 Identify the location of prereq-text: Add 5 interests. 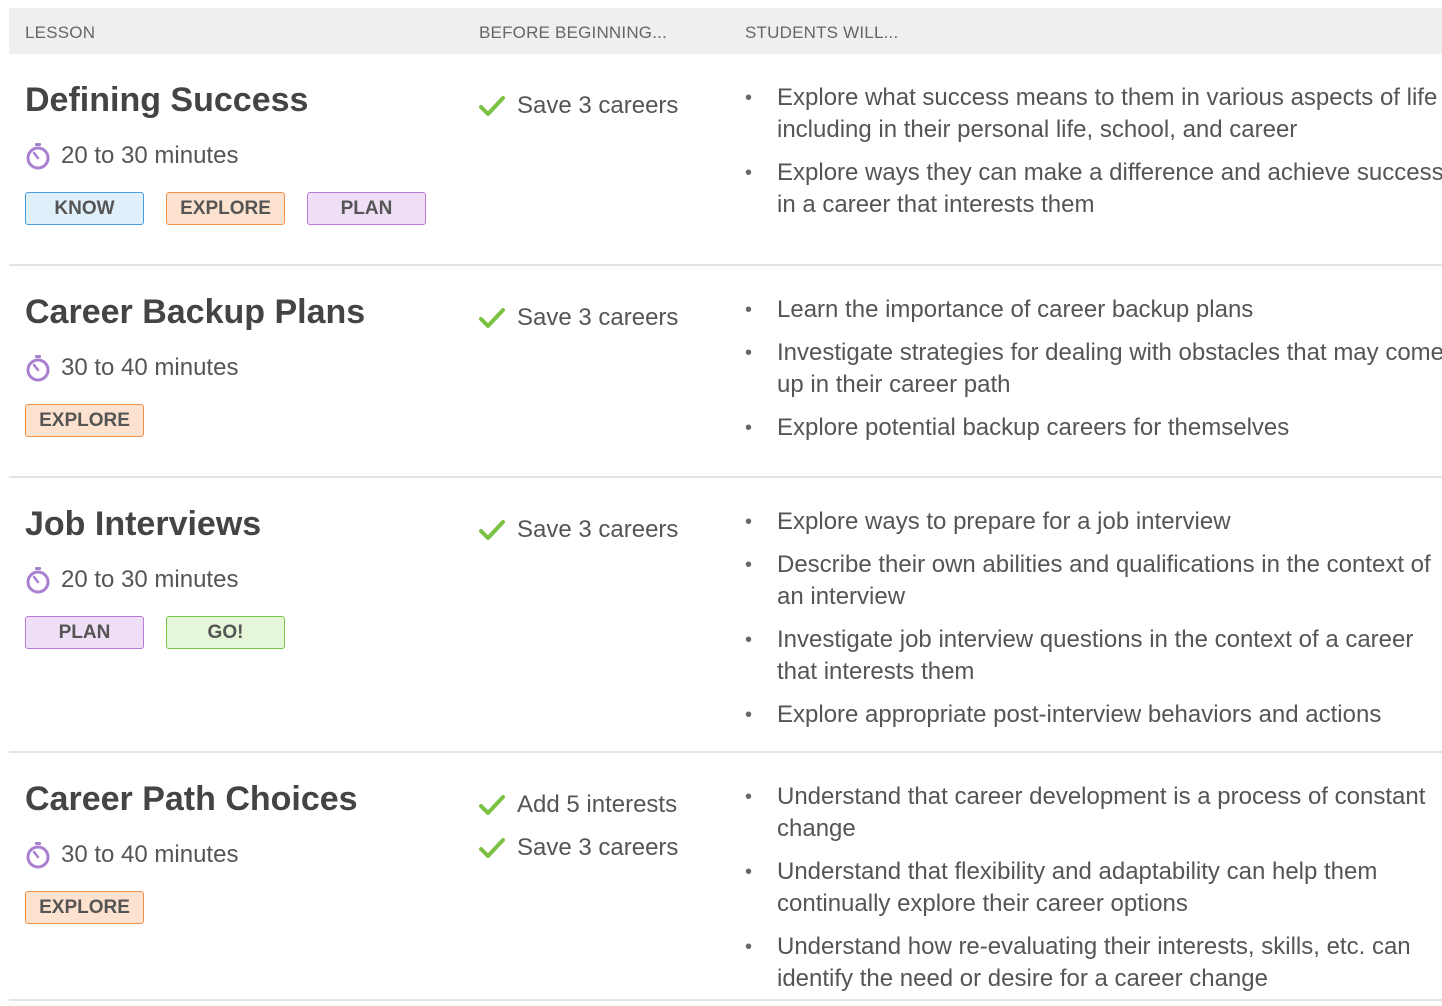
(597, 804).